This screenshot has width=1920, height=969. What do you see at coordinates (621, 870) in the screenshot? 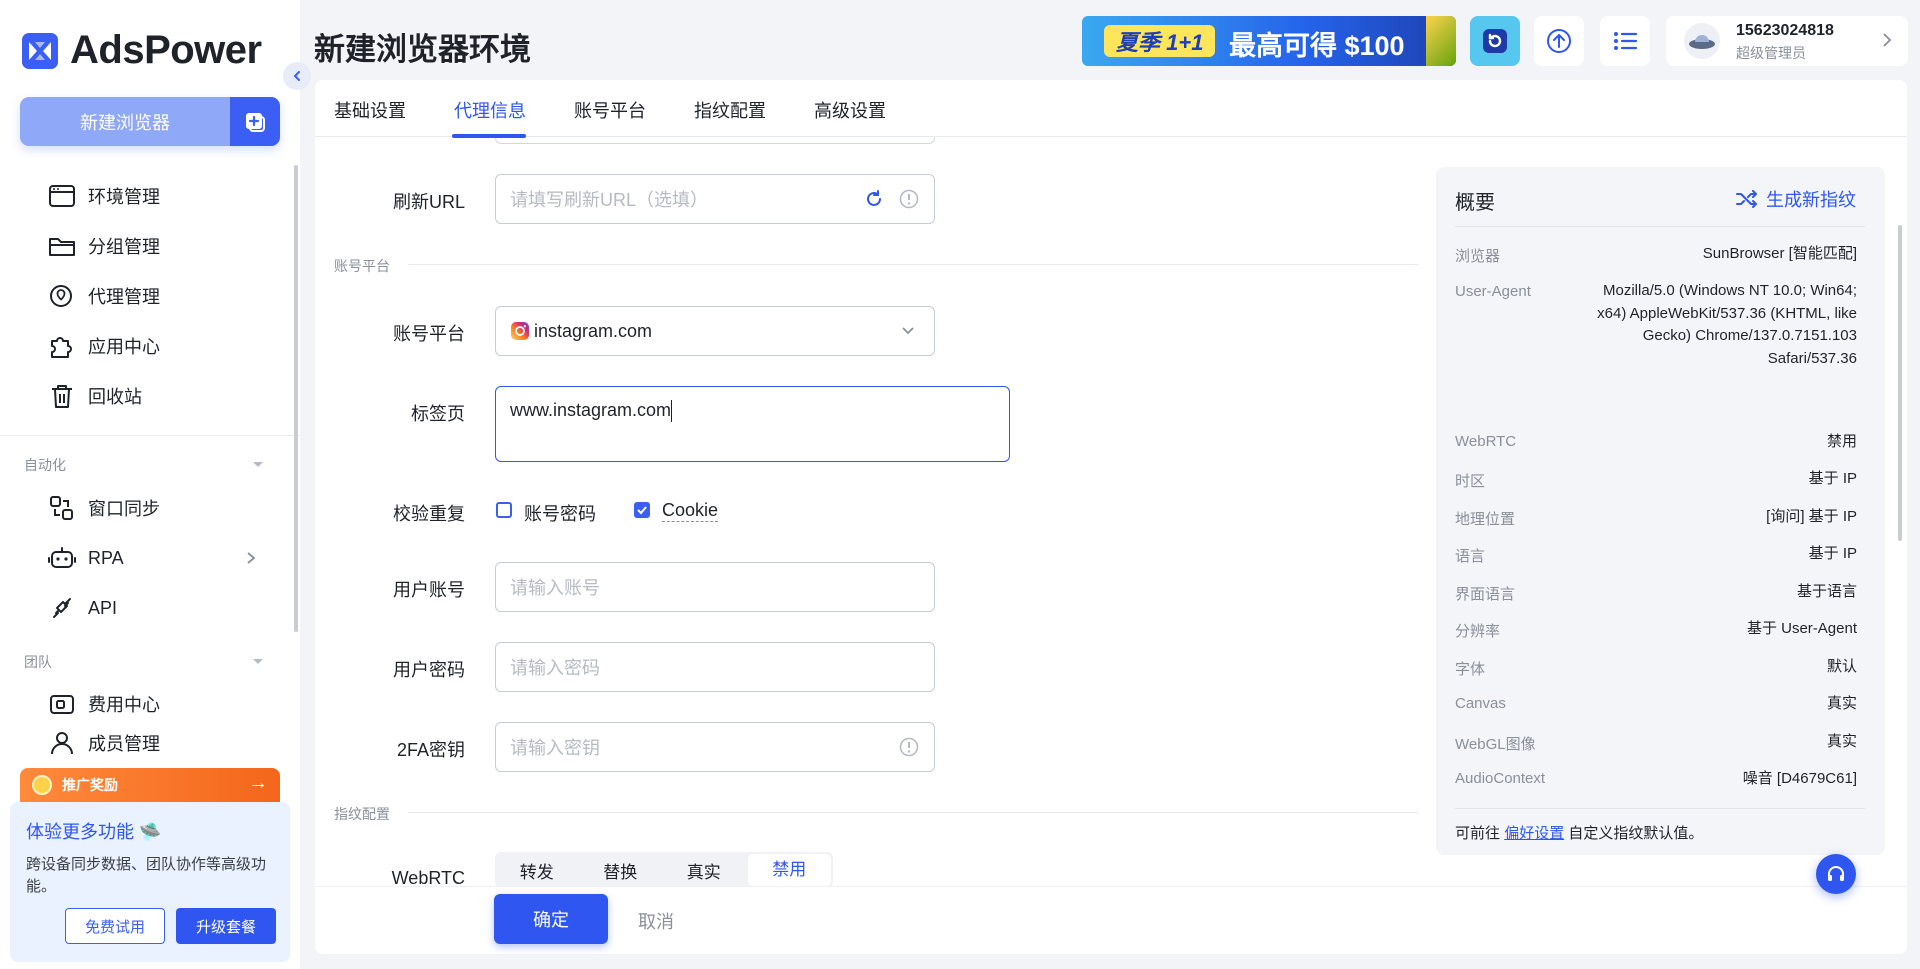
I see `webrtc-option-replace: 替换` at bounding box center [621, 870].